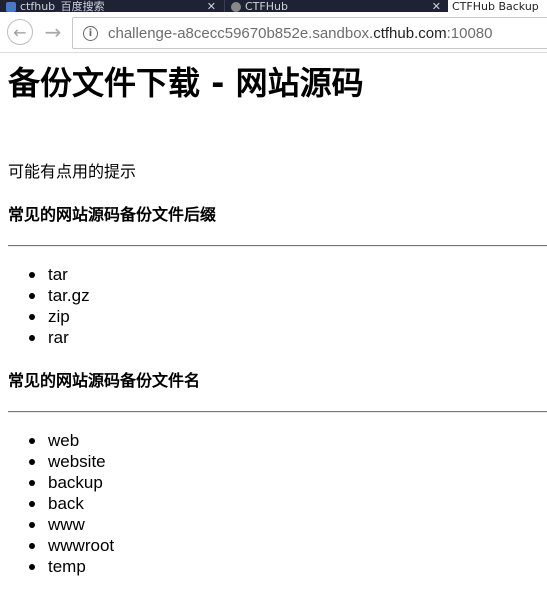 This screenshot has height=606, width=547. What do you see at coordinates (90, 33) in the screenshot?
I see `site-info-icon: i` at bounding box center [90, 33].